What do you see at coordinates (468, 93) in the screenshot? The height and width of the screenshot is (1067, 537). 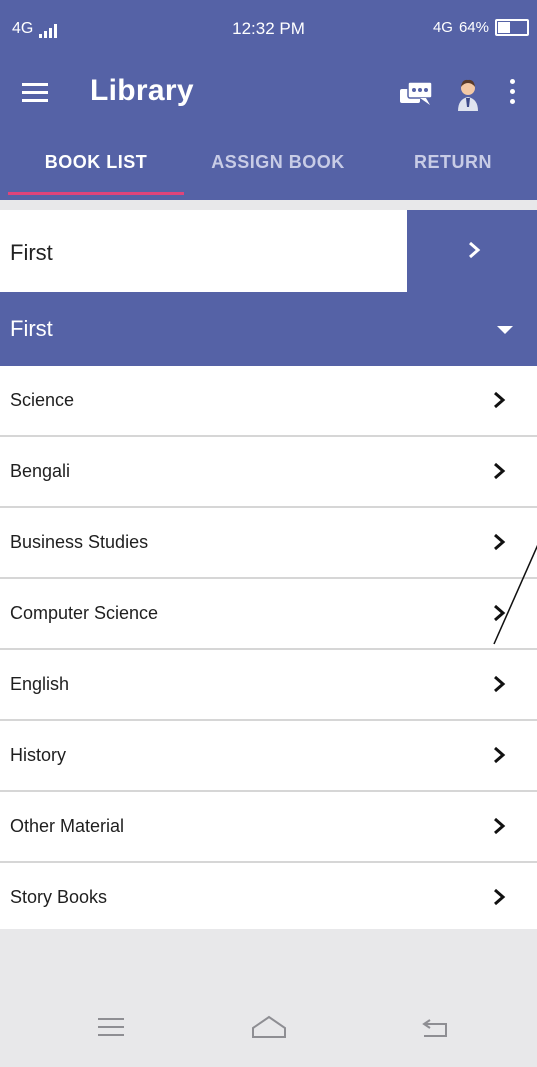 I see `user-avatar-icon` at bounding box center [468, 93].